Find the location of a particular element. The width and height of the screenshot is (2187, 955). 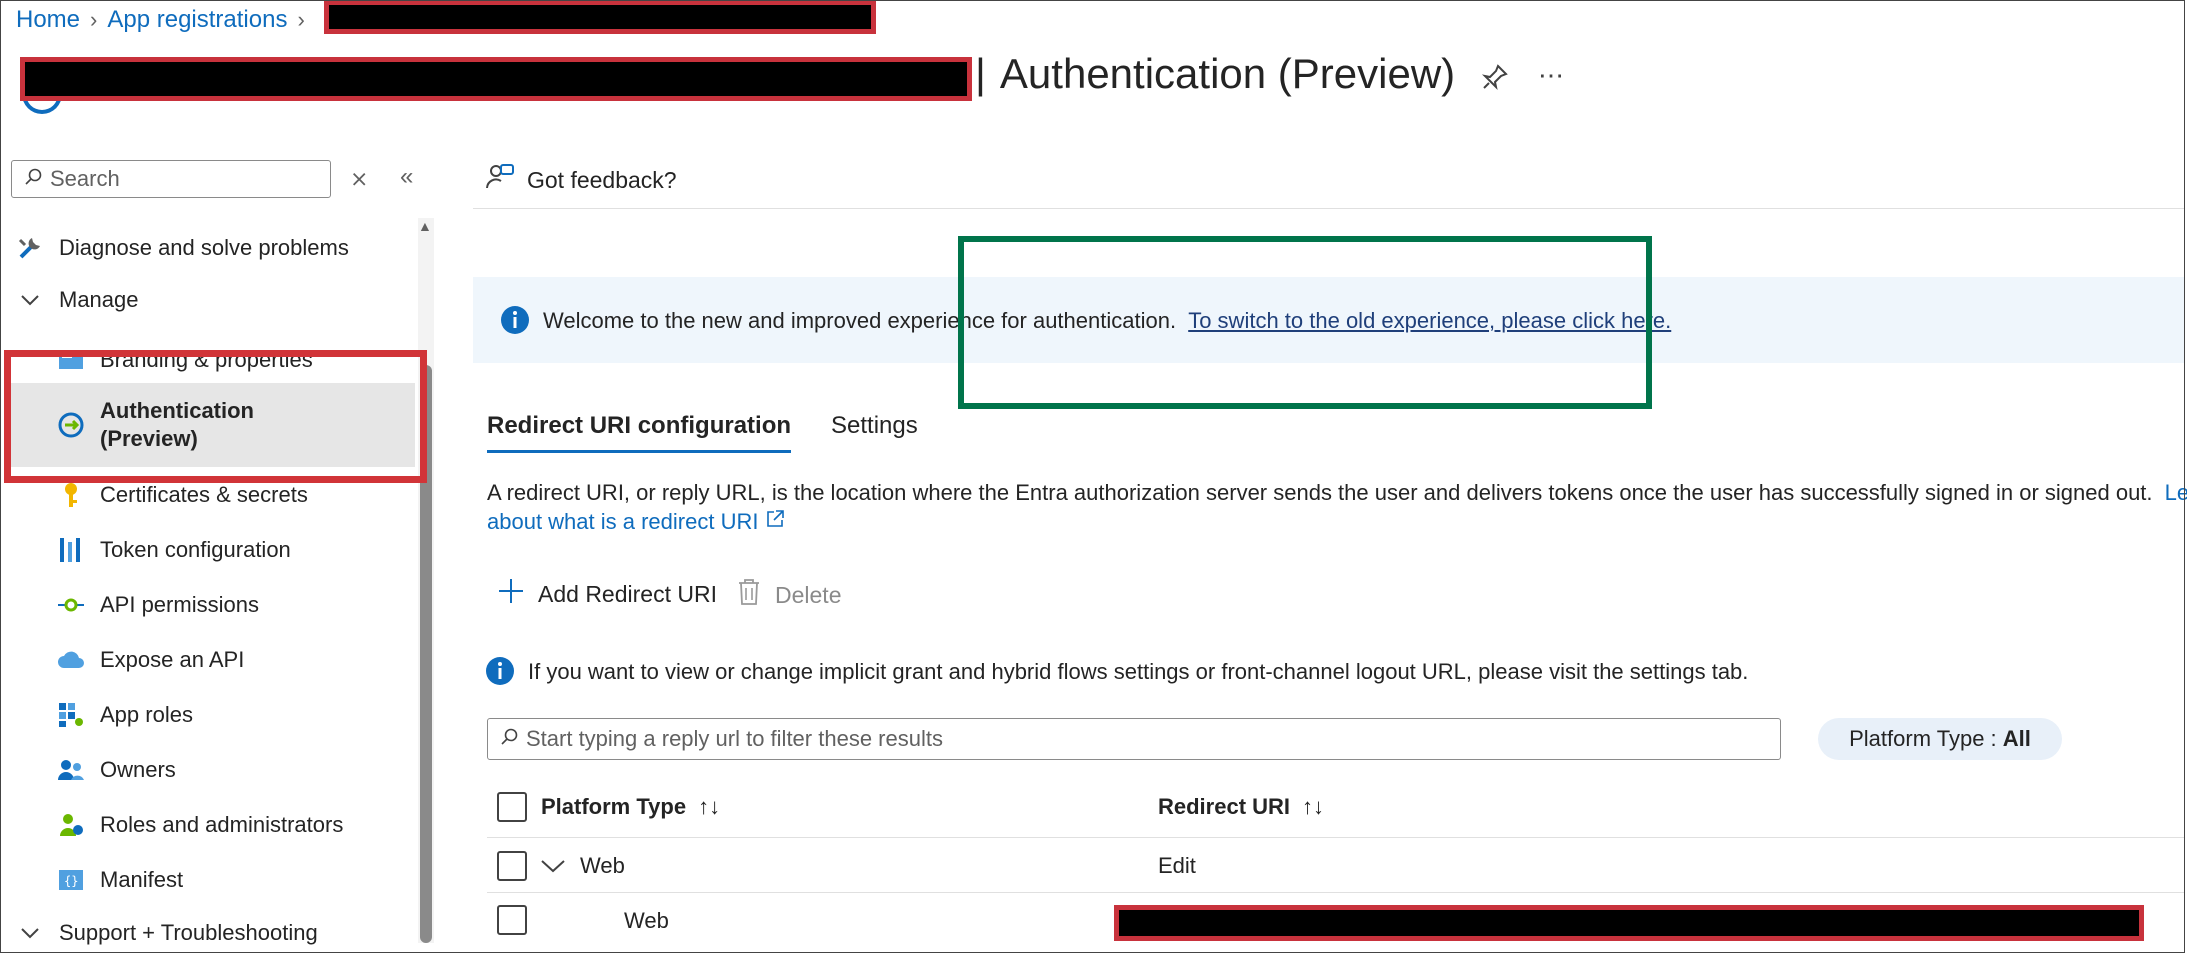

learn-more-link: about what is a redirect URI is located at coordinates (622, 521).